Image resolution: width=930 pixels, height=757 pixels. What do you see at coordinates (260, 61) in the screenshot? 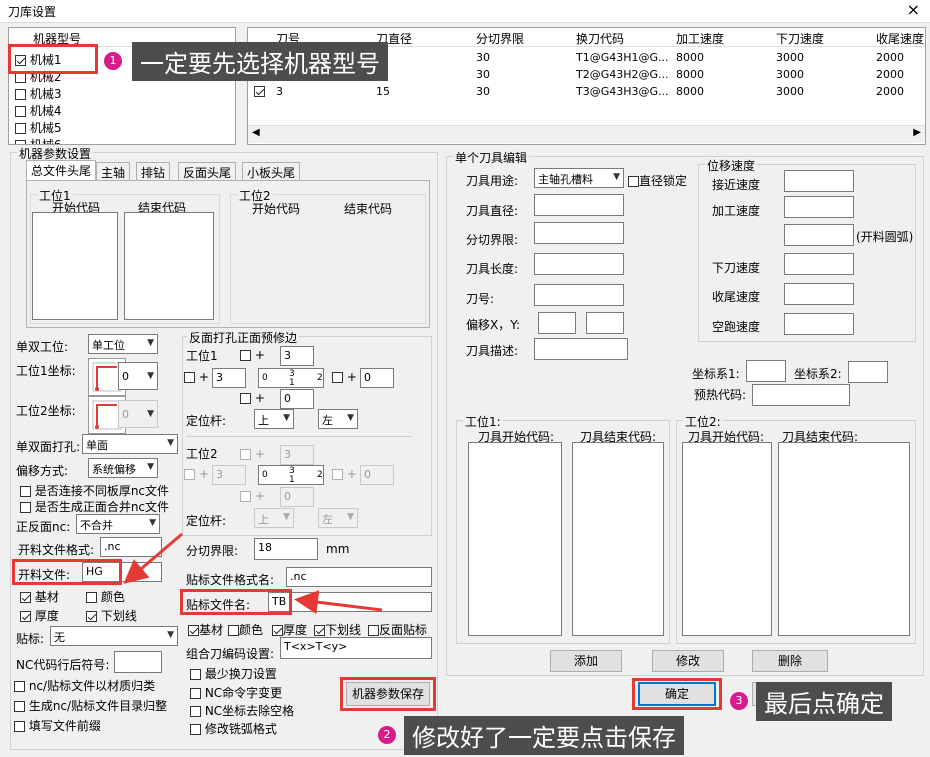
I see `callout-select-machine: 一定要先选择机器型号` at bounding box center [260, 61].